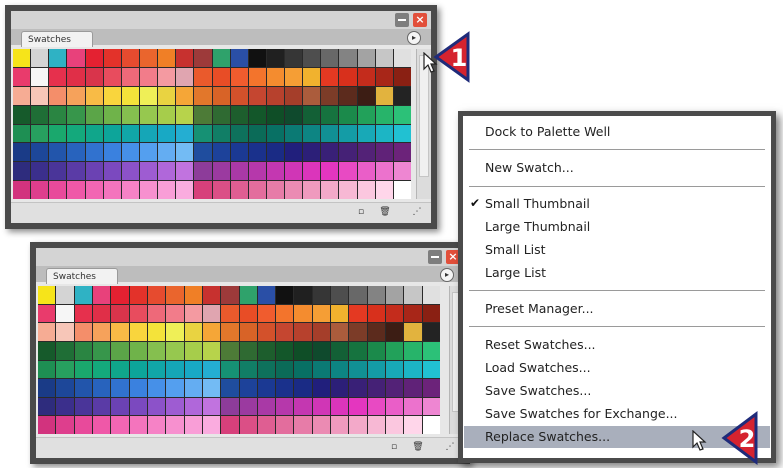  I want to click on panel-menu-button: ▸, so click(414, 38).